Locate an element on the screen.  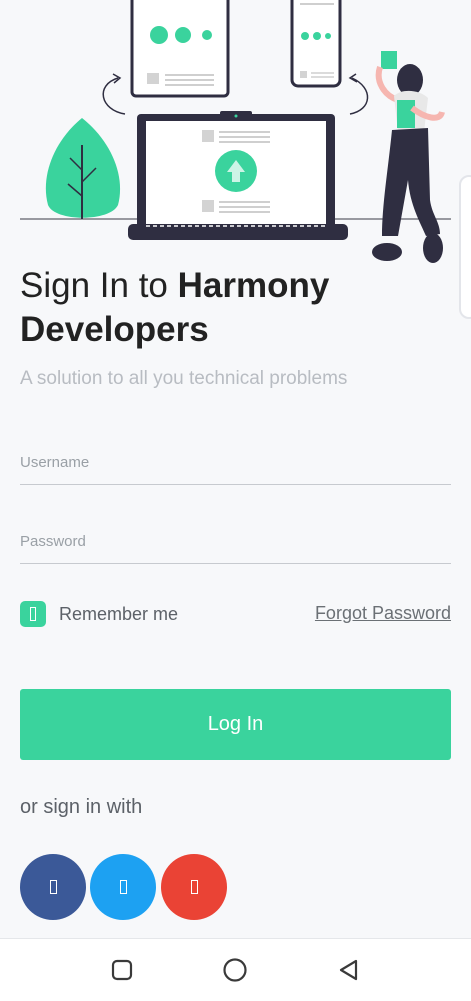
login-button: Log In is located at coordinates (235, 724).